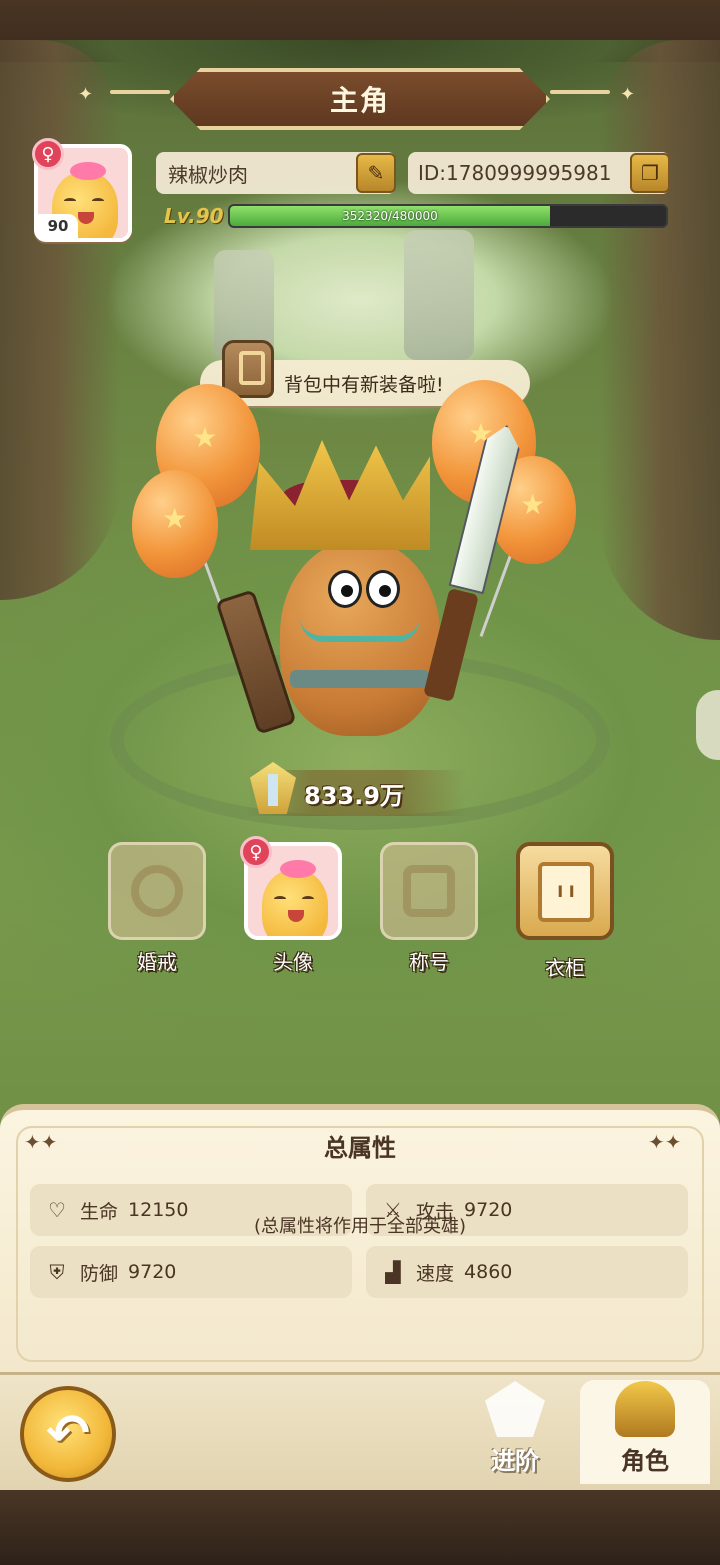 The image size is (720, 1565). What do you see at coordinates (354, 796) in the screenshot?
I see `combat-power: 833.9万` at bounding box center [354, 796].